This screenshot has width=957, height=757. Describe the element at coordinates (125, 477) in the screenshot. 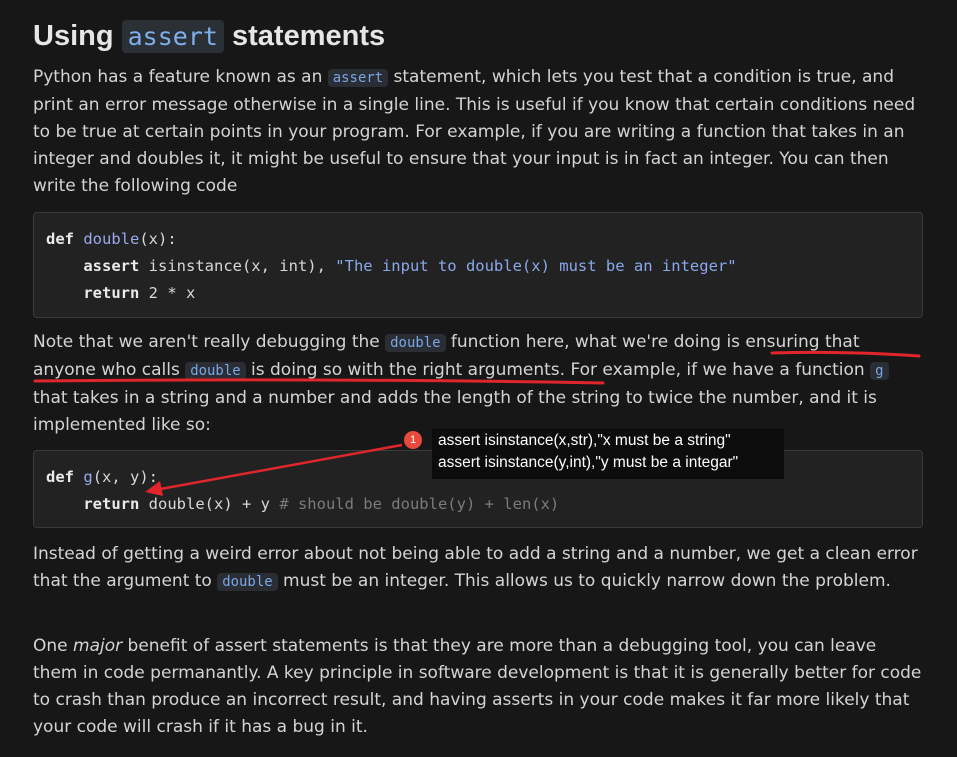

I see `code-text: (x, y):` at that location.